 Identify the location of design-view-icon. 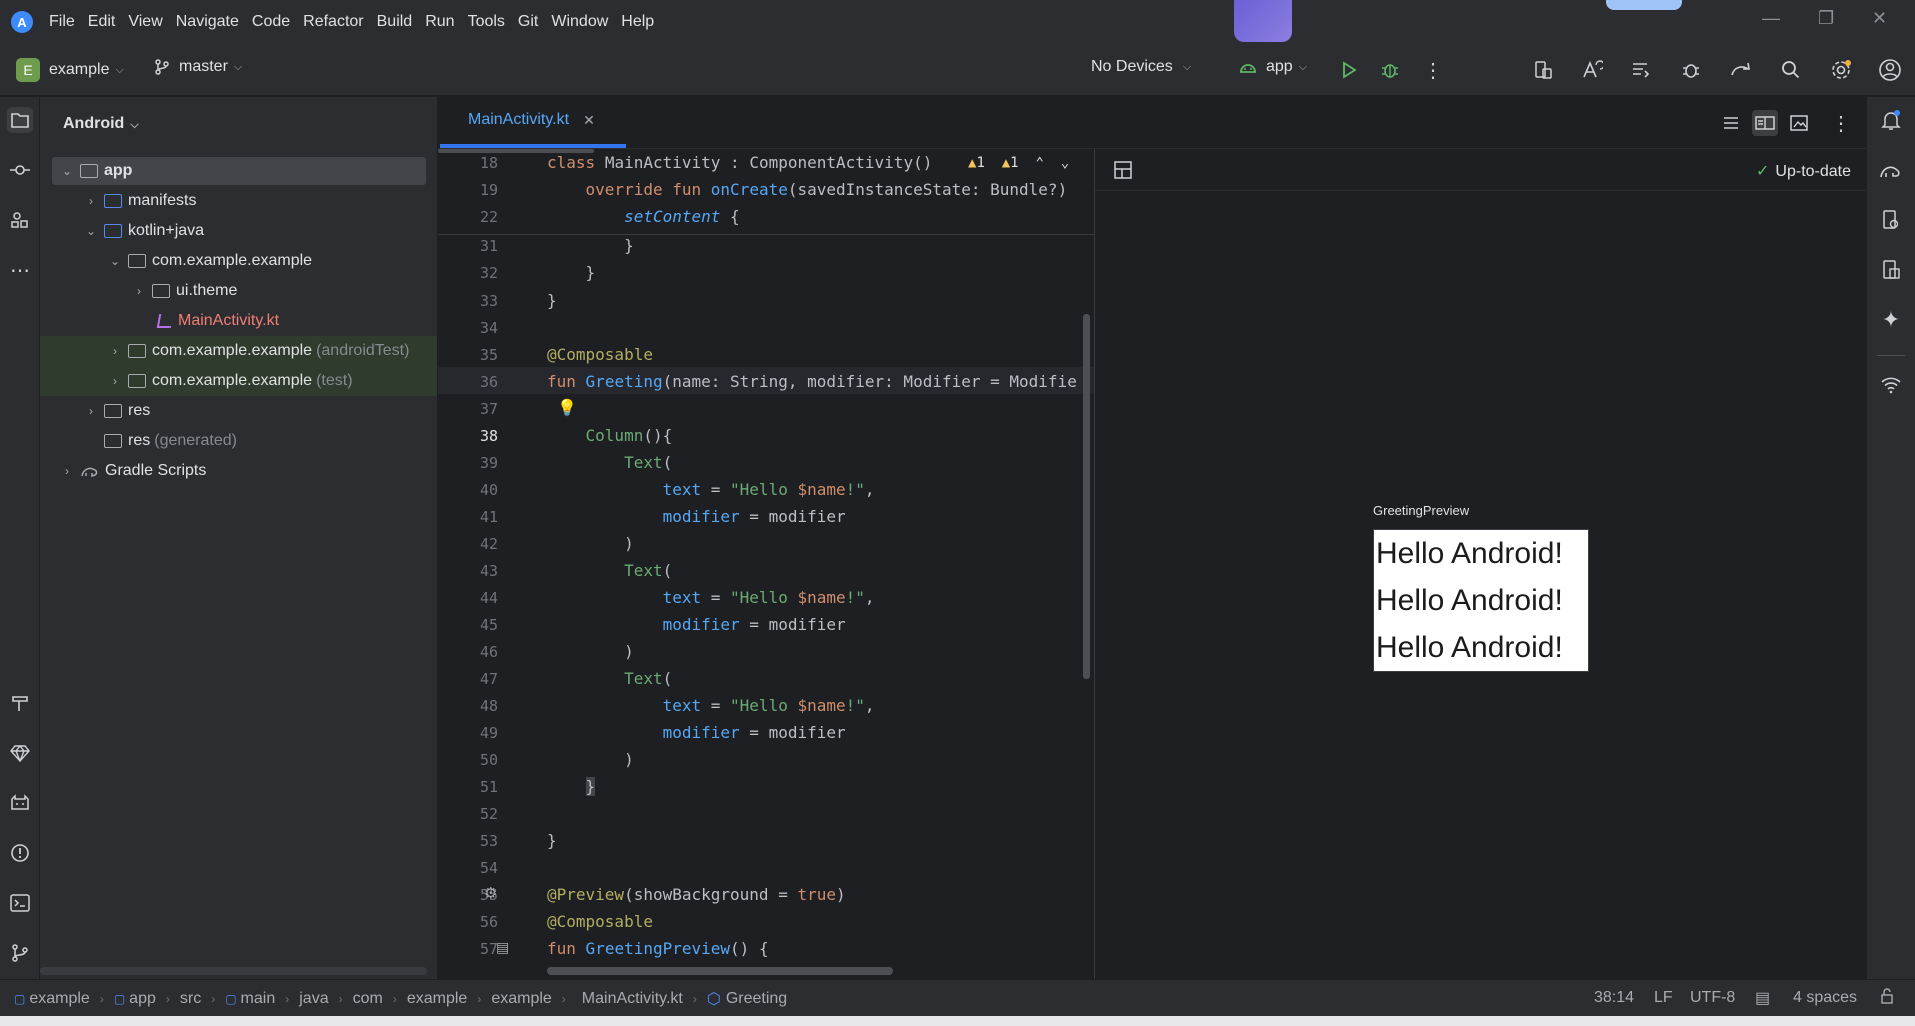
(1799, 123).